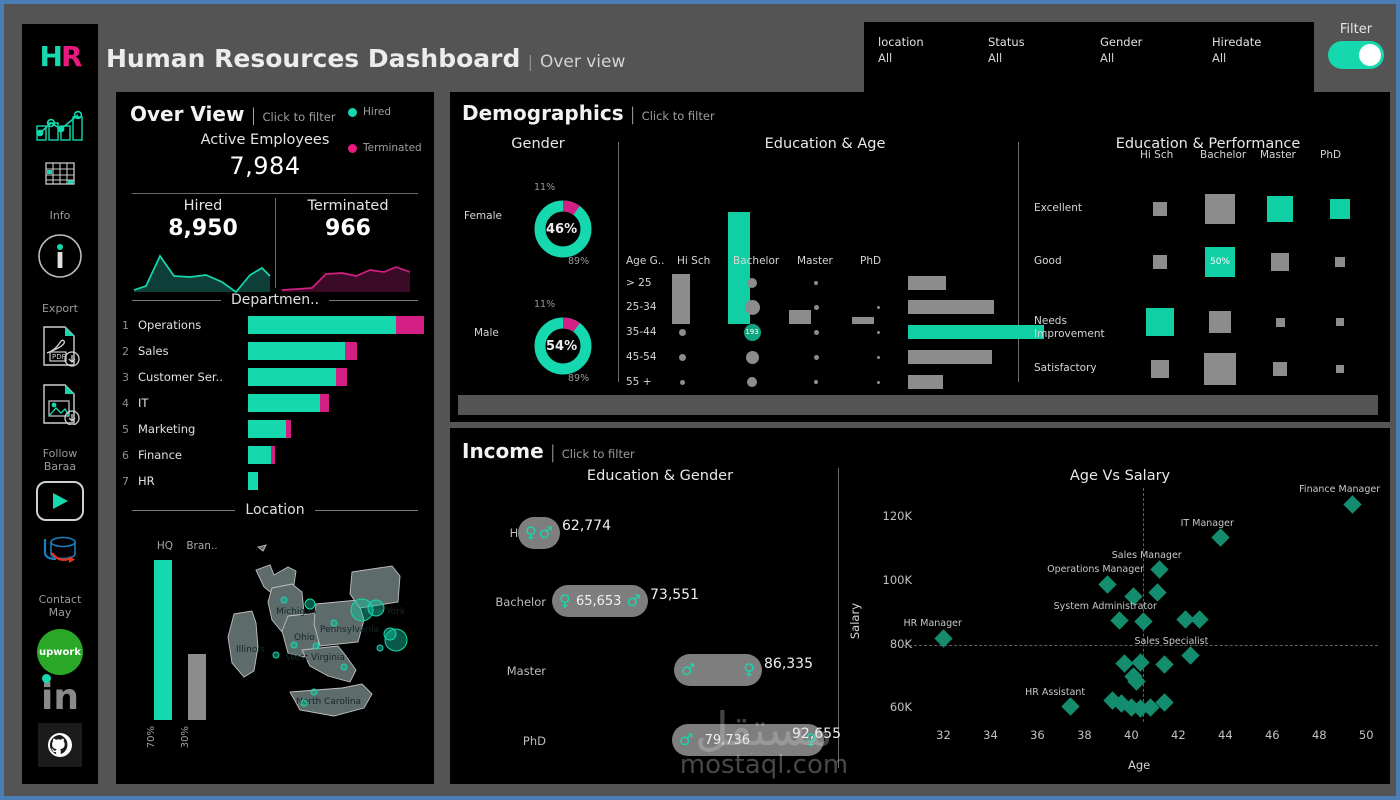 This screenshot has height=800, width=1400. Describe the element at coordinates (60, 176) in the screenshot. I see `table-icon` at that location.